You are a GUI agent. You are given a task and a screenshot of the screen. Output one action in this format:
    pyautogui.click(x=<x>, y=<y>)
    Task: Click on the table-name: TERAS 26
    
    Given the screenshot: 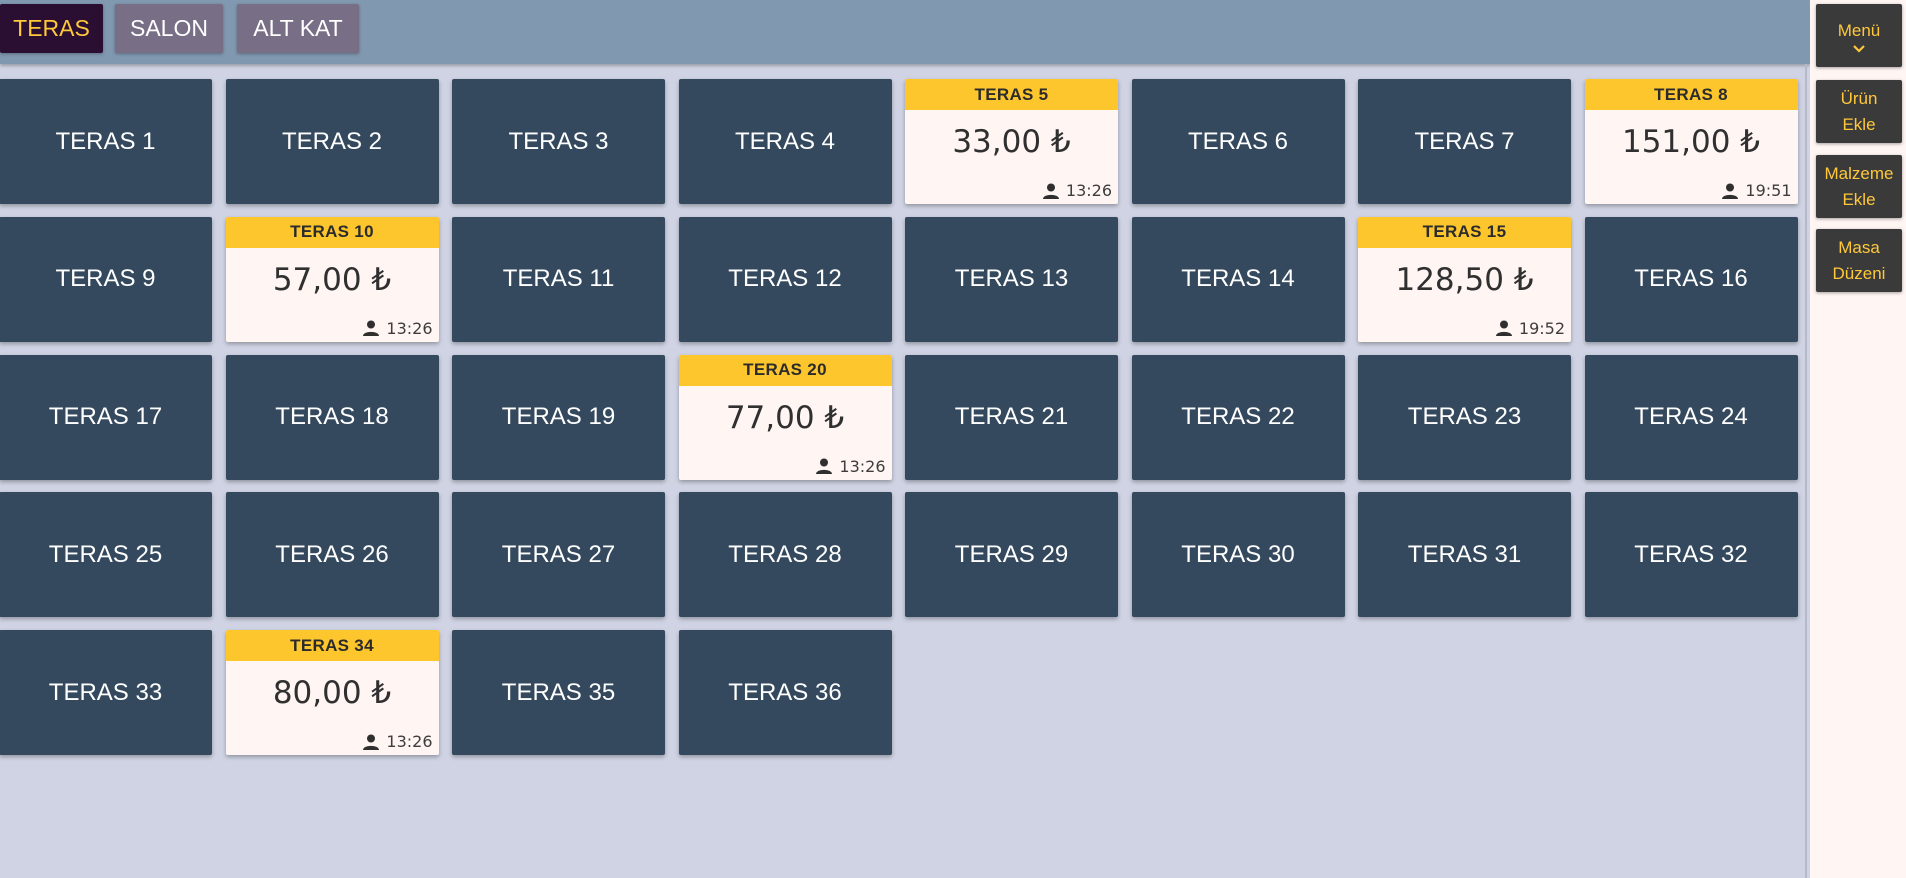 What is the action you would take?
    pyautogui.click(x=332, y=554)
    